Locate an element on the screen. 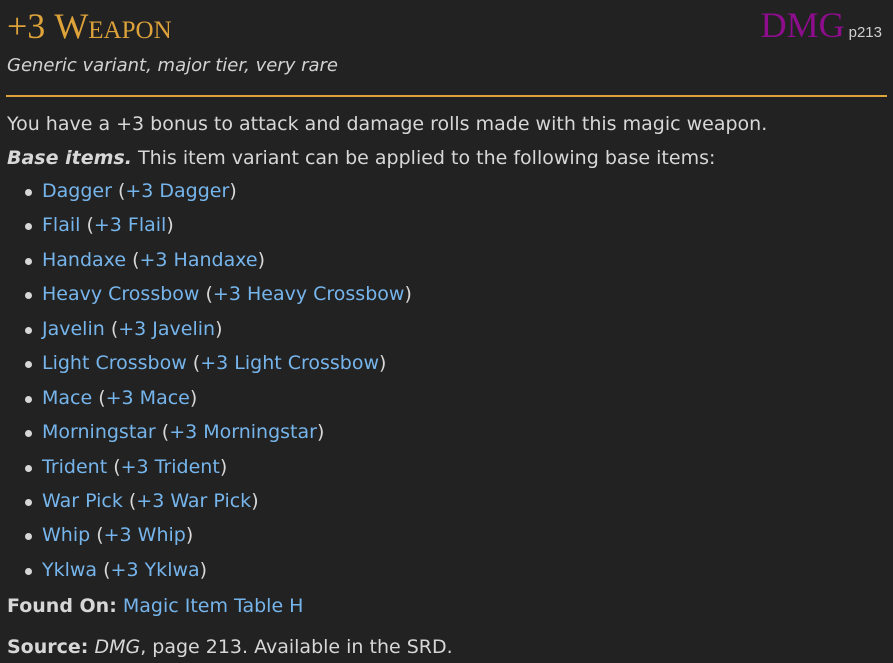  base-item-link: Trident is located at coordinates (74, 467).